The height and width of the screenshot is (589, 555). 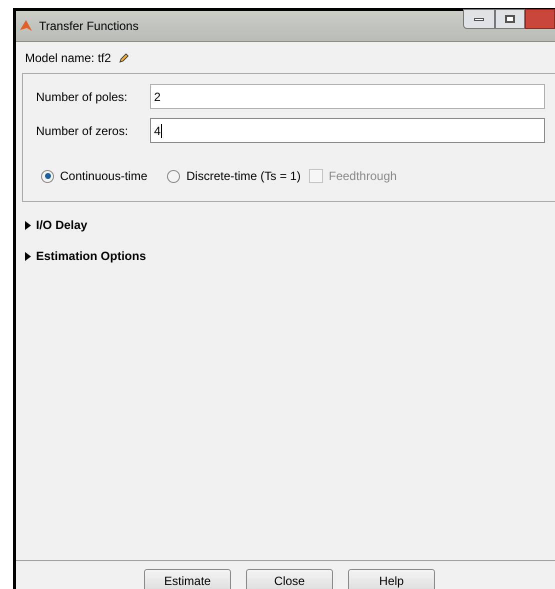 I want to click on number-field: 2, so click(x=347, y=96).